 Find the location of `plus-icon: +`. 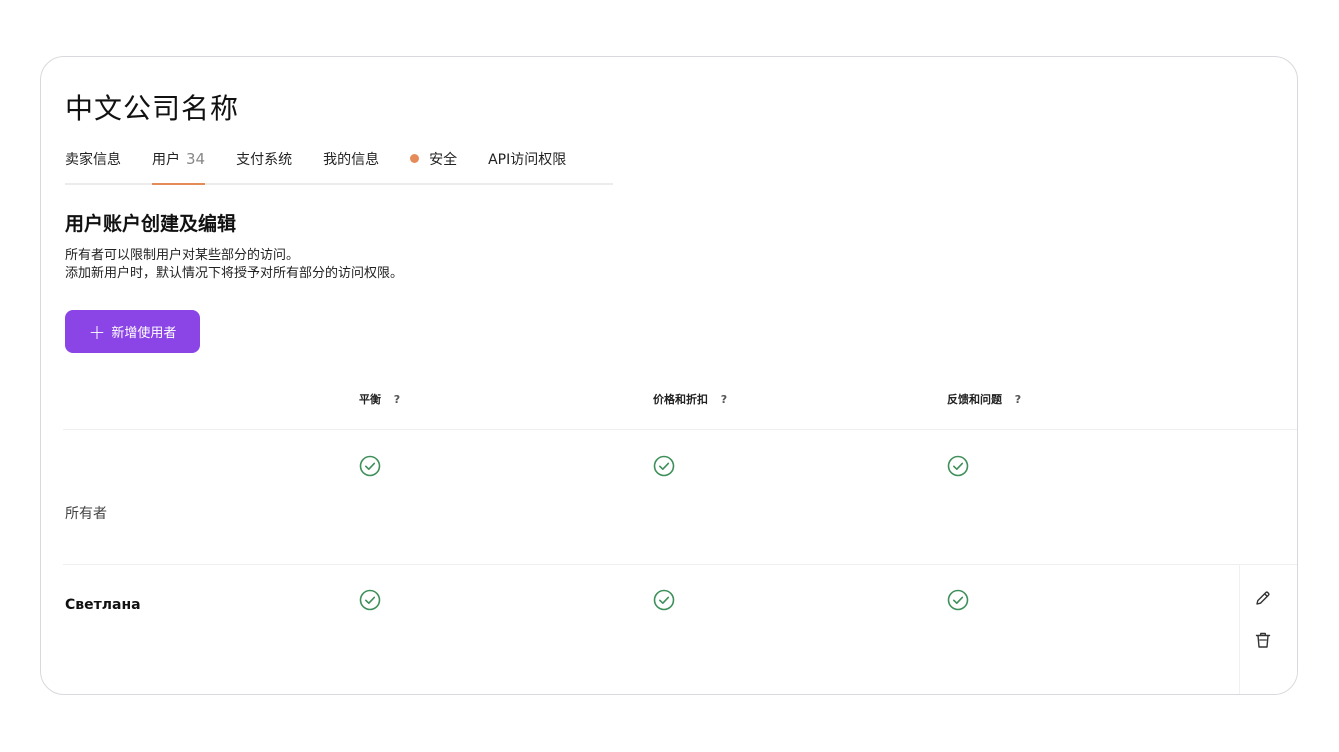

plus-icon: + is located at coordinates (97, 331).